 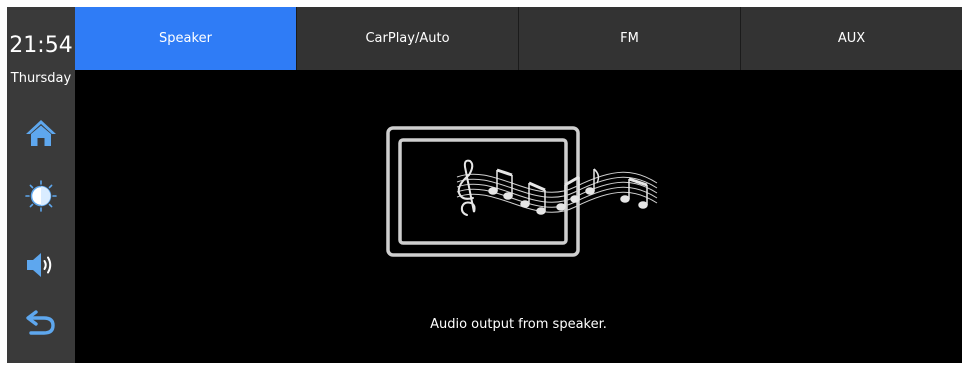 What do you see at coordinates (41, 78) in the screenshot?
I see `clock-day: Thursday` at bounding box center [41, 78].